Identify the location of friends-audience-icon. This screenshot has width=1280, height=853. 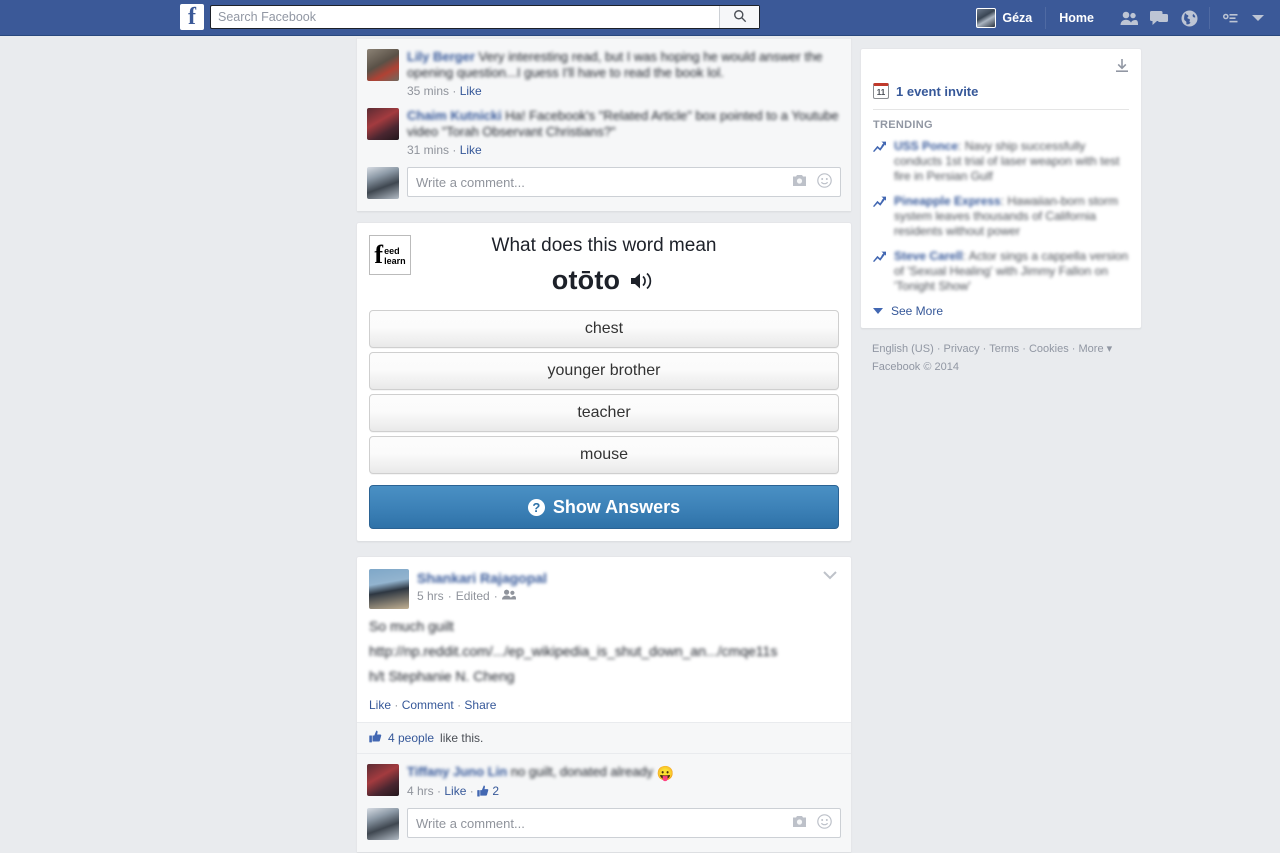
(508, 596).